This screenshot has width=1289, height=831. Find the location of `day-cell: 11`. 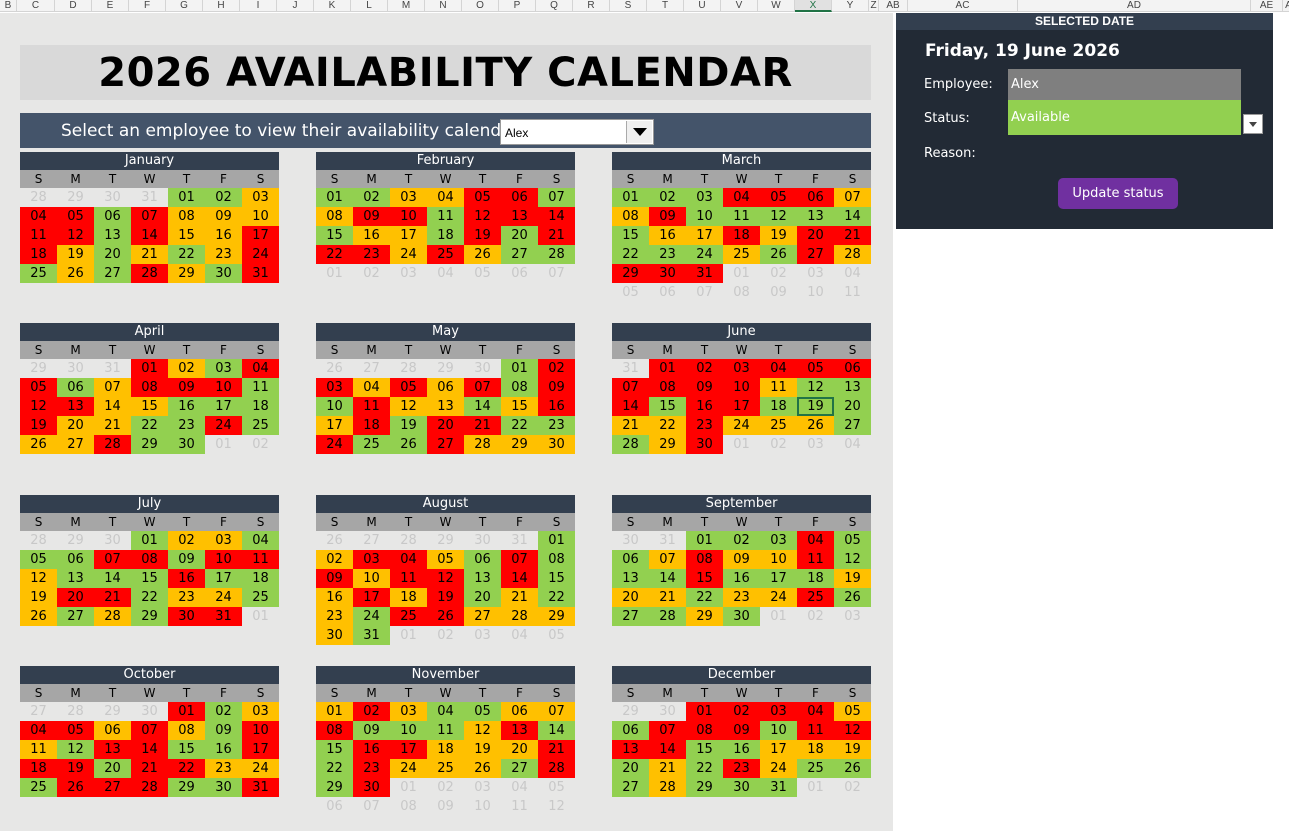

day-cell: 11 is located at coordinates (38, 235).